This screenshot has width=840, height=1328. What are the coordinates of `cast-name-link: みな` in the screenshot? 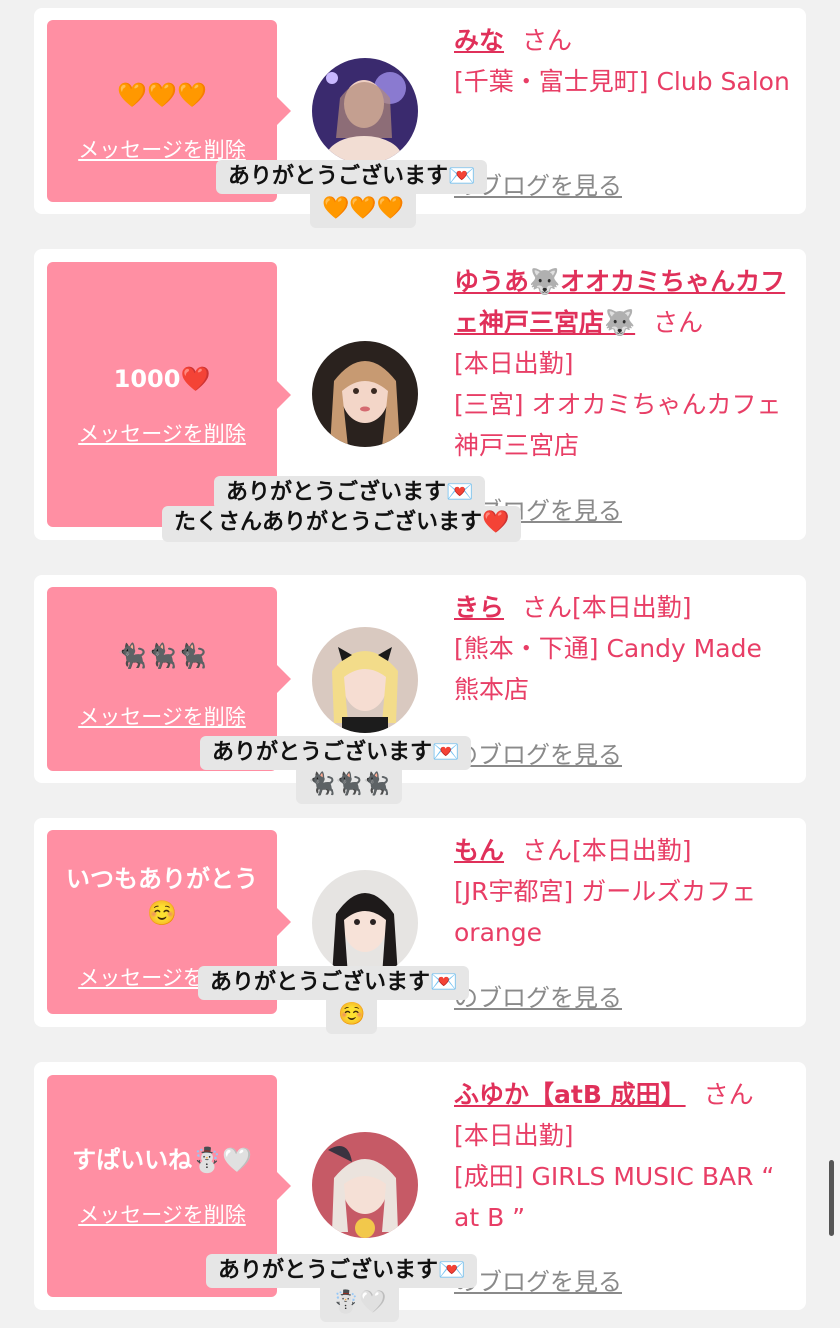 It's located at (479, 40).